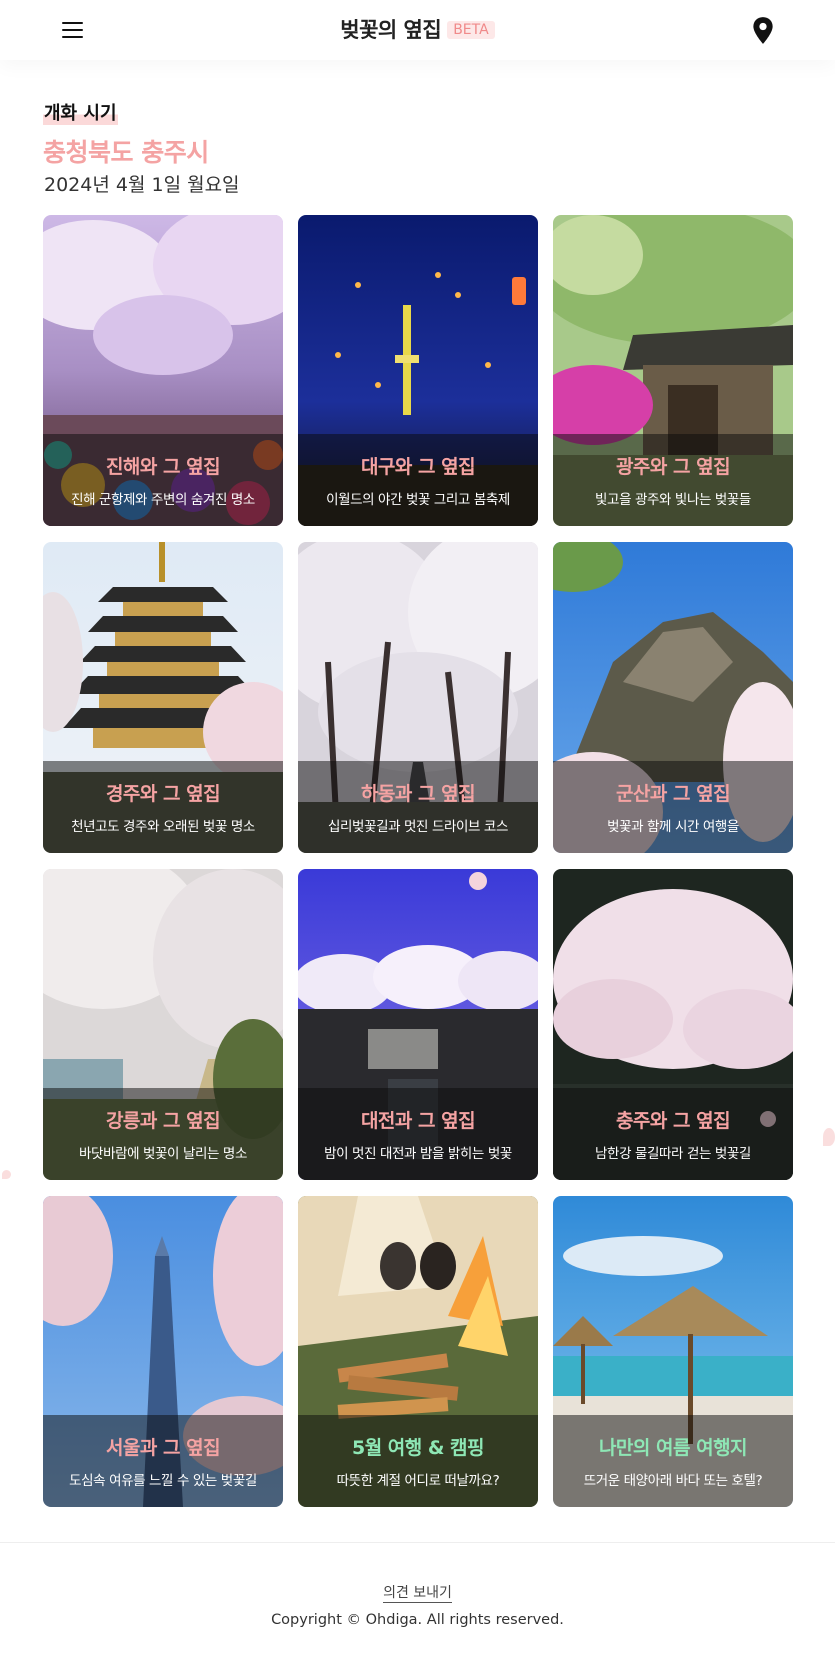 This screenshot has width=835, height=1671. I want to click on card-title: 서울과 그 옆집, so click(163, 1448).